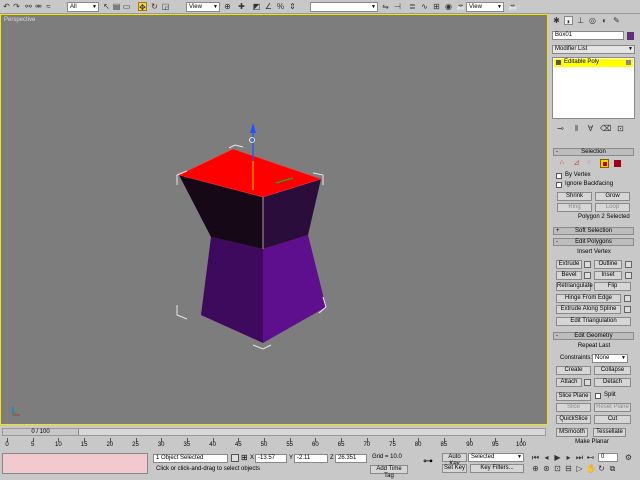  I want to click on soft-selection-rollout-header: + Soft Selection, so click(593, 231).